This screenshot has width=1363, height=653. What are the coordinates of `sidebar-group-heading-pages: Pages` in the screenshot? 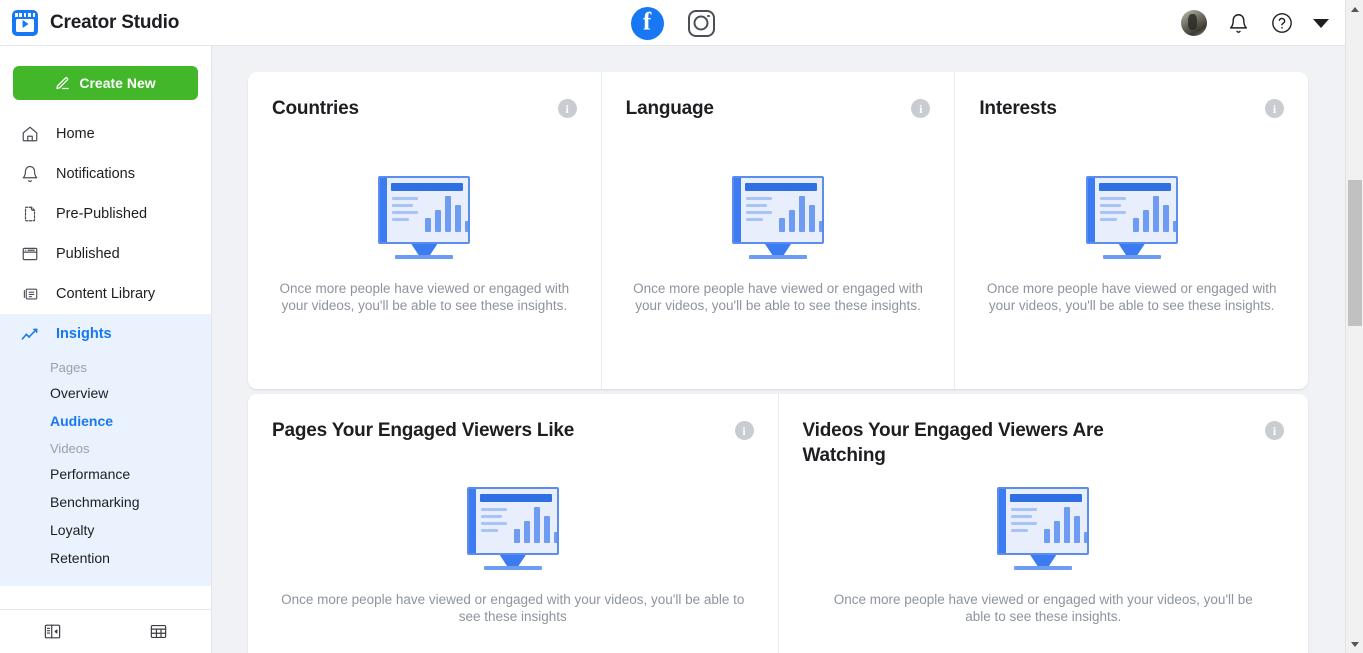 It's located at (68, 367).